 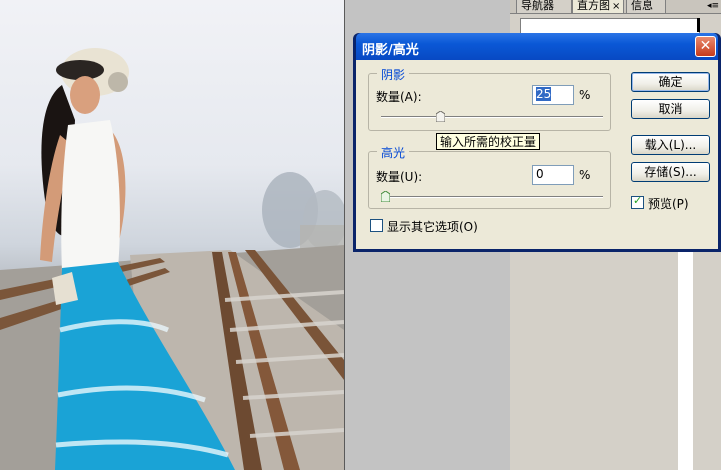 What do you see at coordinates (553, 175) in the screenshot?
I see `highlights-amount-input: 0` at bounding box center [553, 175].